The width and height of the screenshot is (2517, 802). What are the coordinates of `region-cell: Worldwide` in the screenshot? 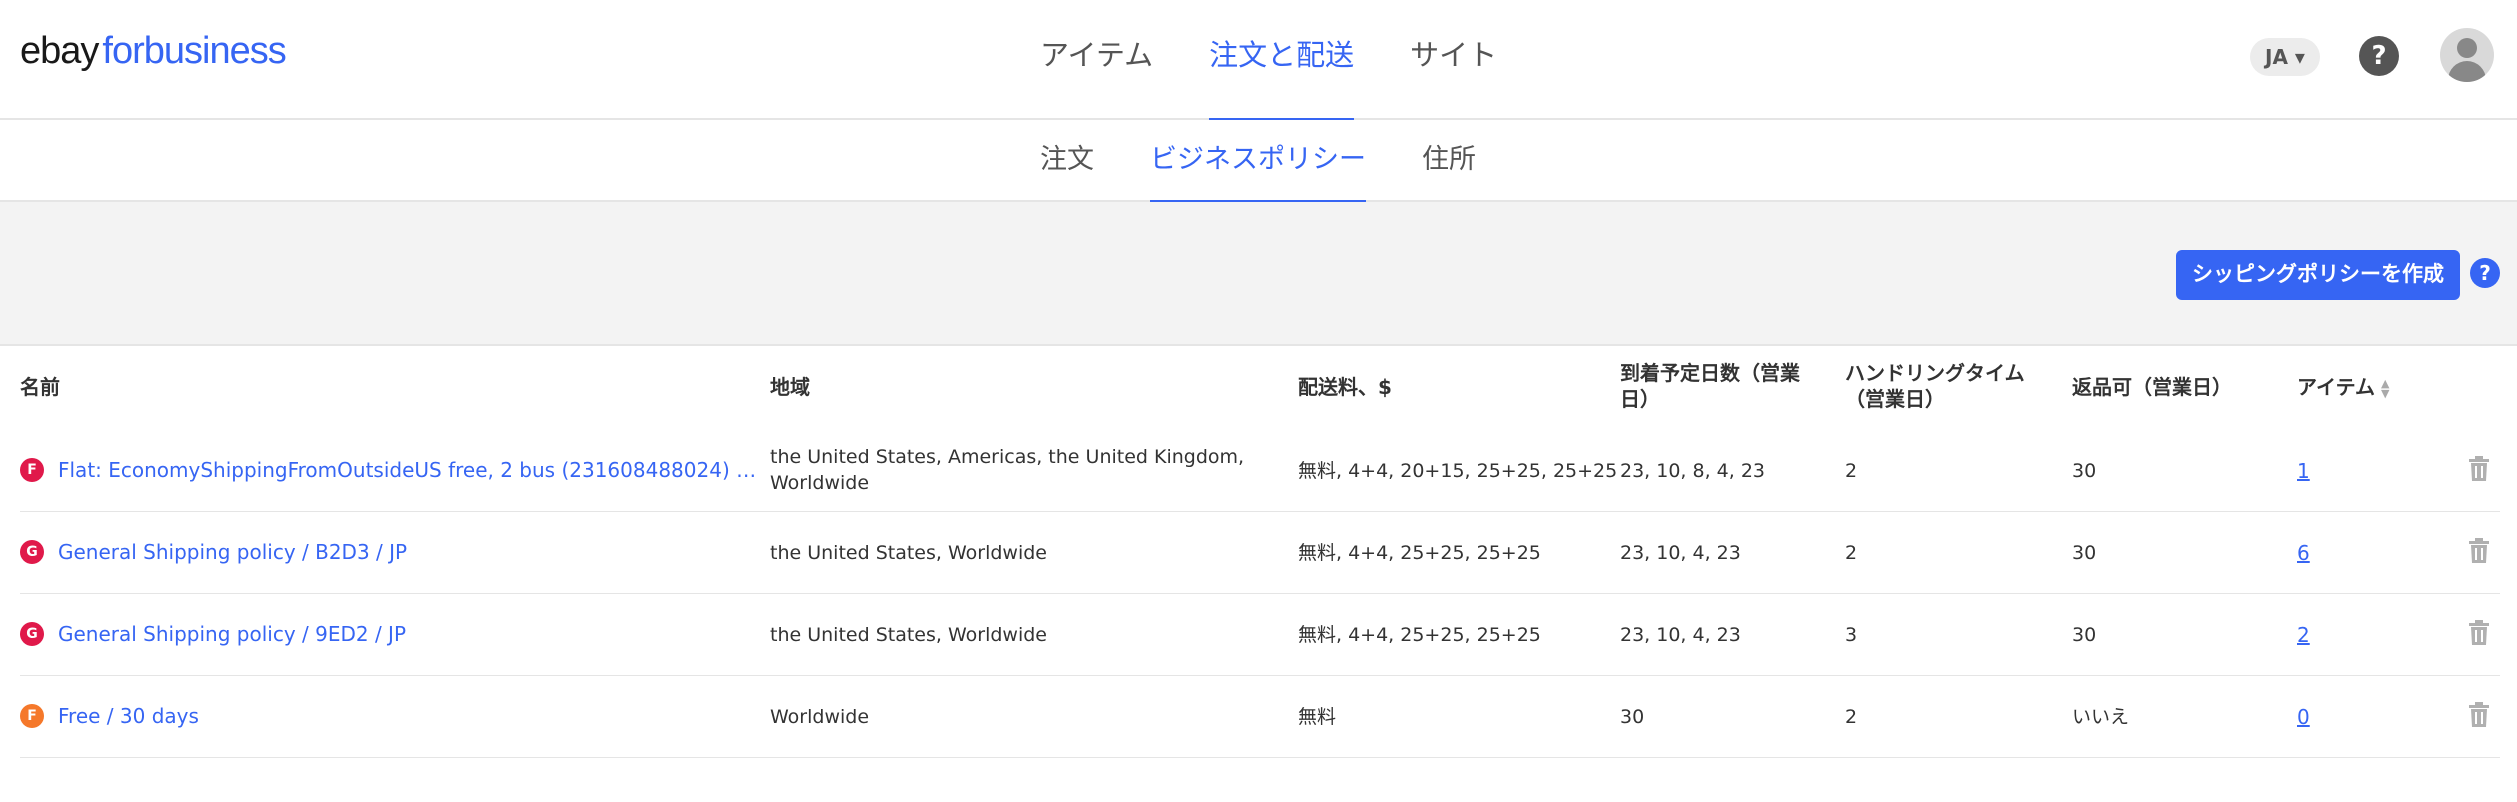 It's located at (820, 717).